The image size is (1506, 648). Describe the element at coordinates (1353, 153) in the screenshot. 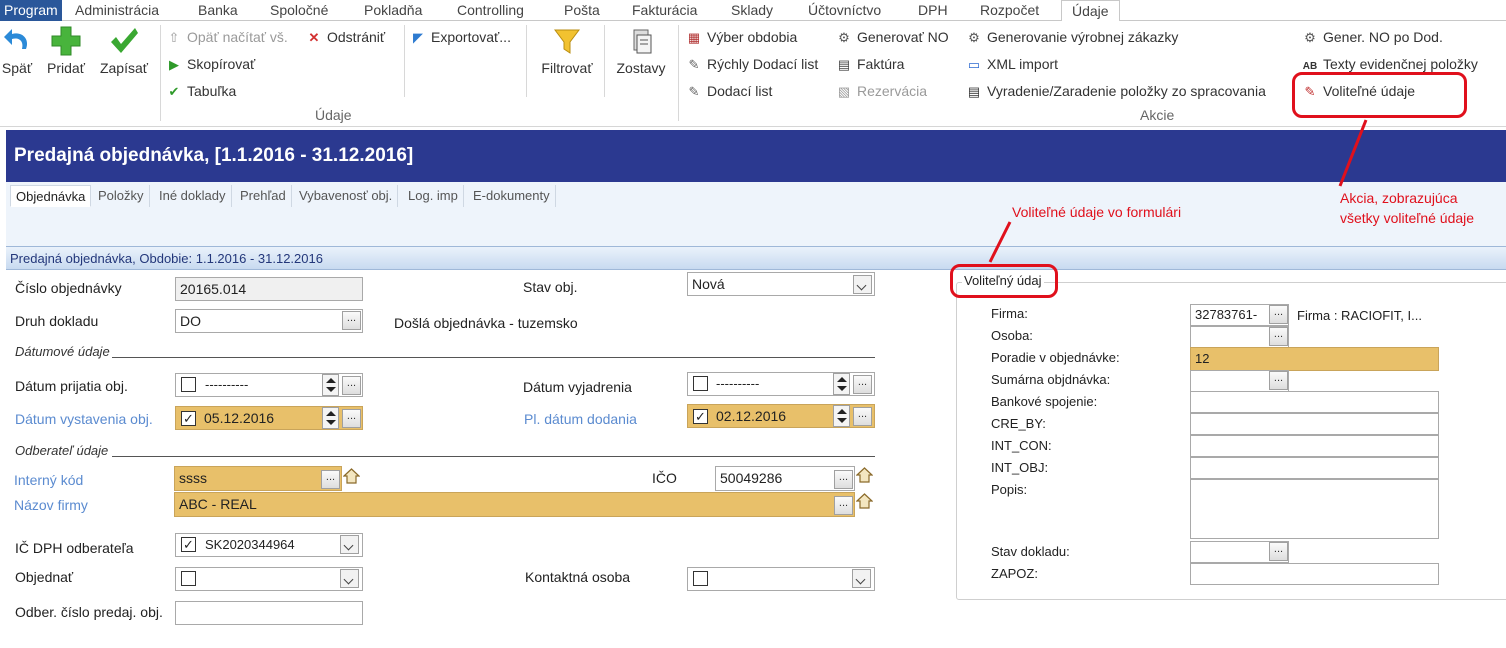

I see `annotation-line-action` at that location.